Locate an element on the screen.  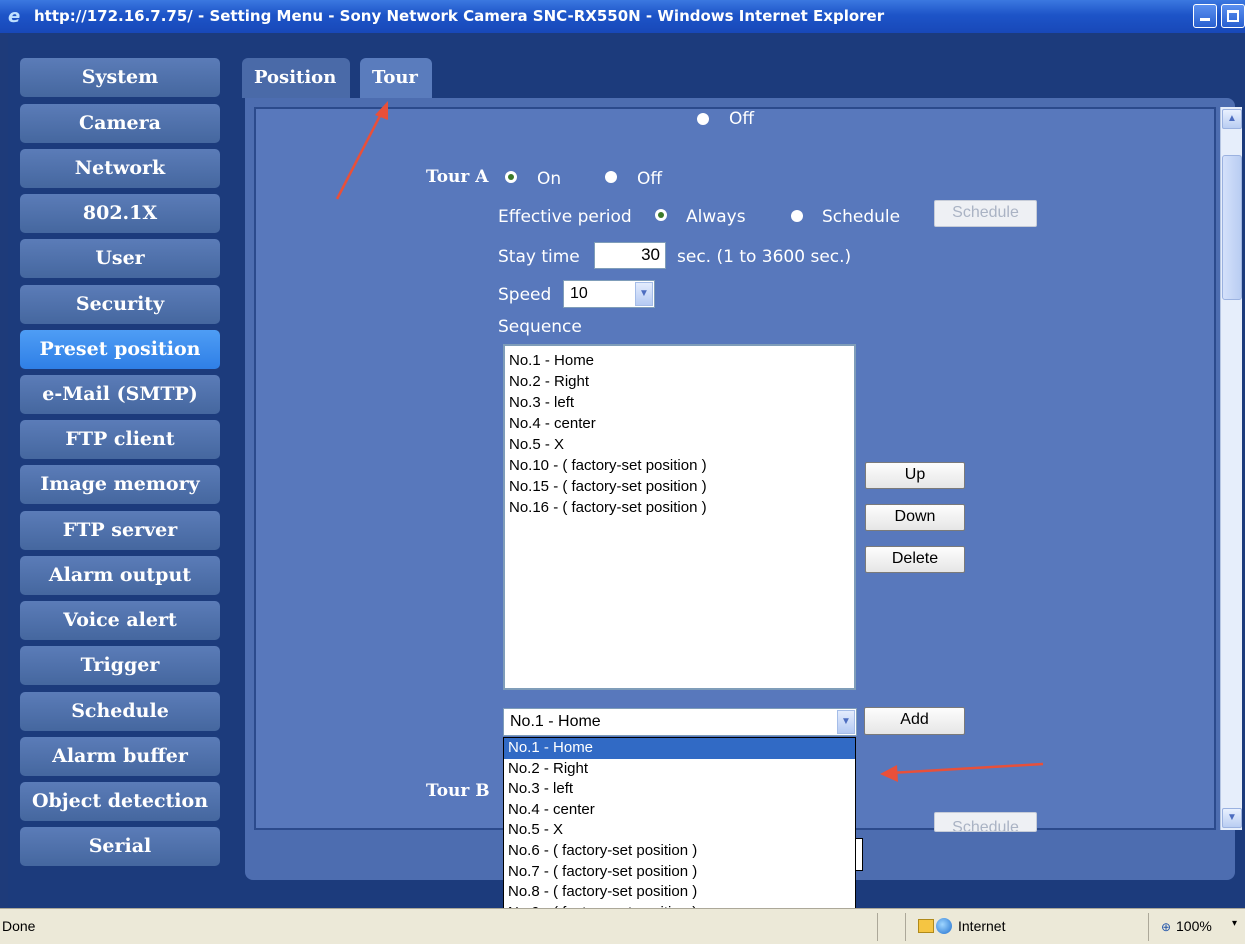
zoom-icon: ⊕ is located at coordinates (1166, 927).